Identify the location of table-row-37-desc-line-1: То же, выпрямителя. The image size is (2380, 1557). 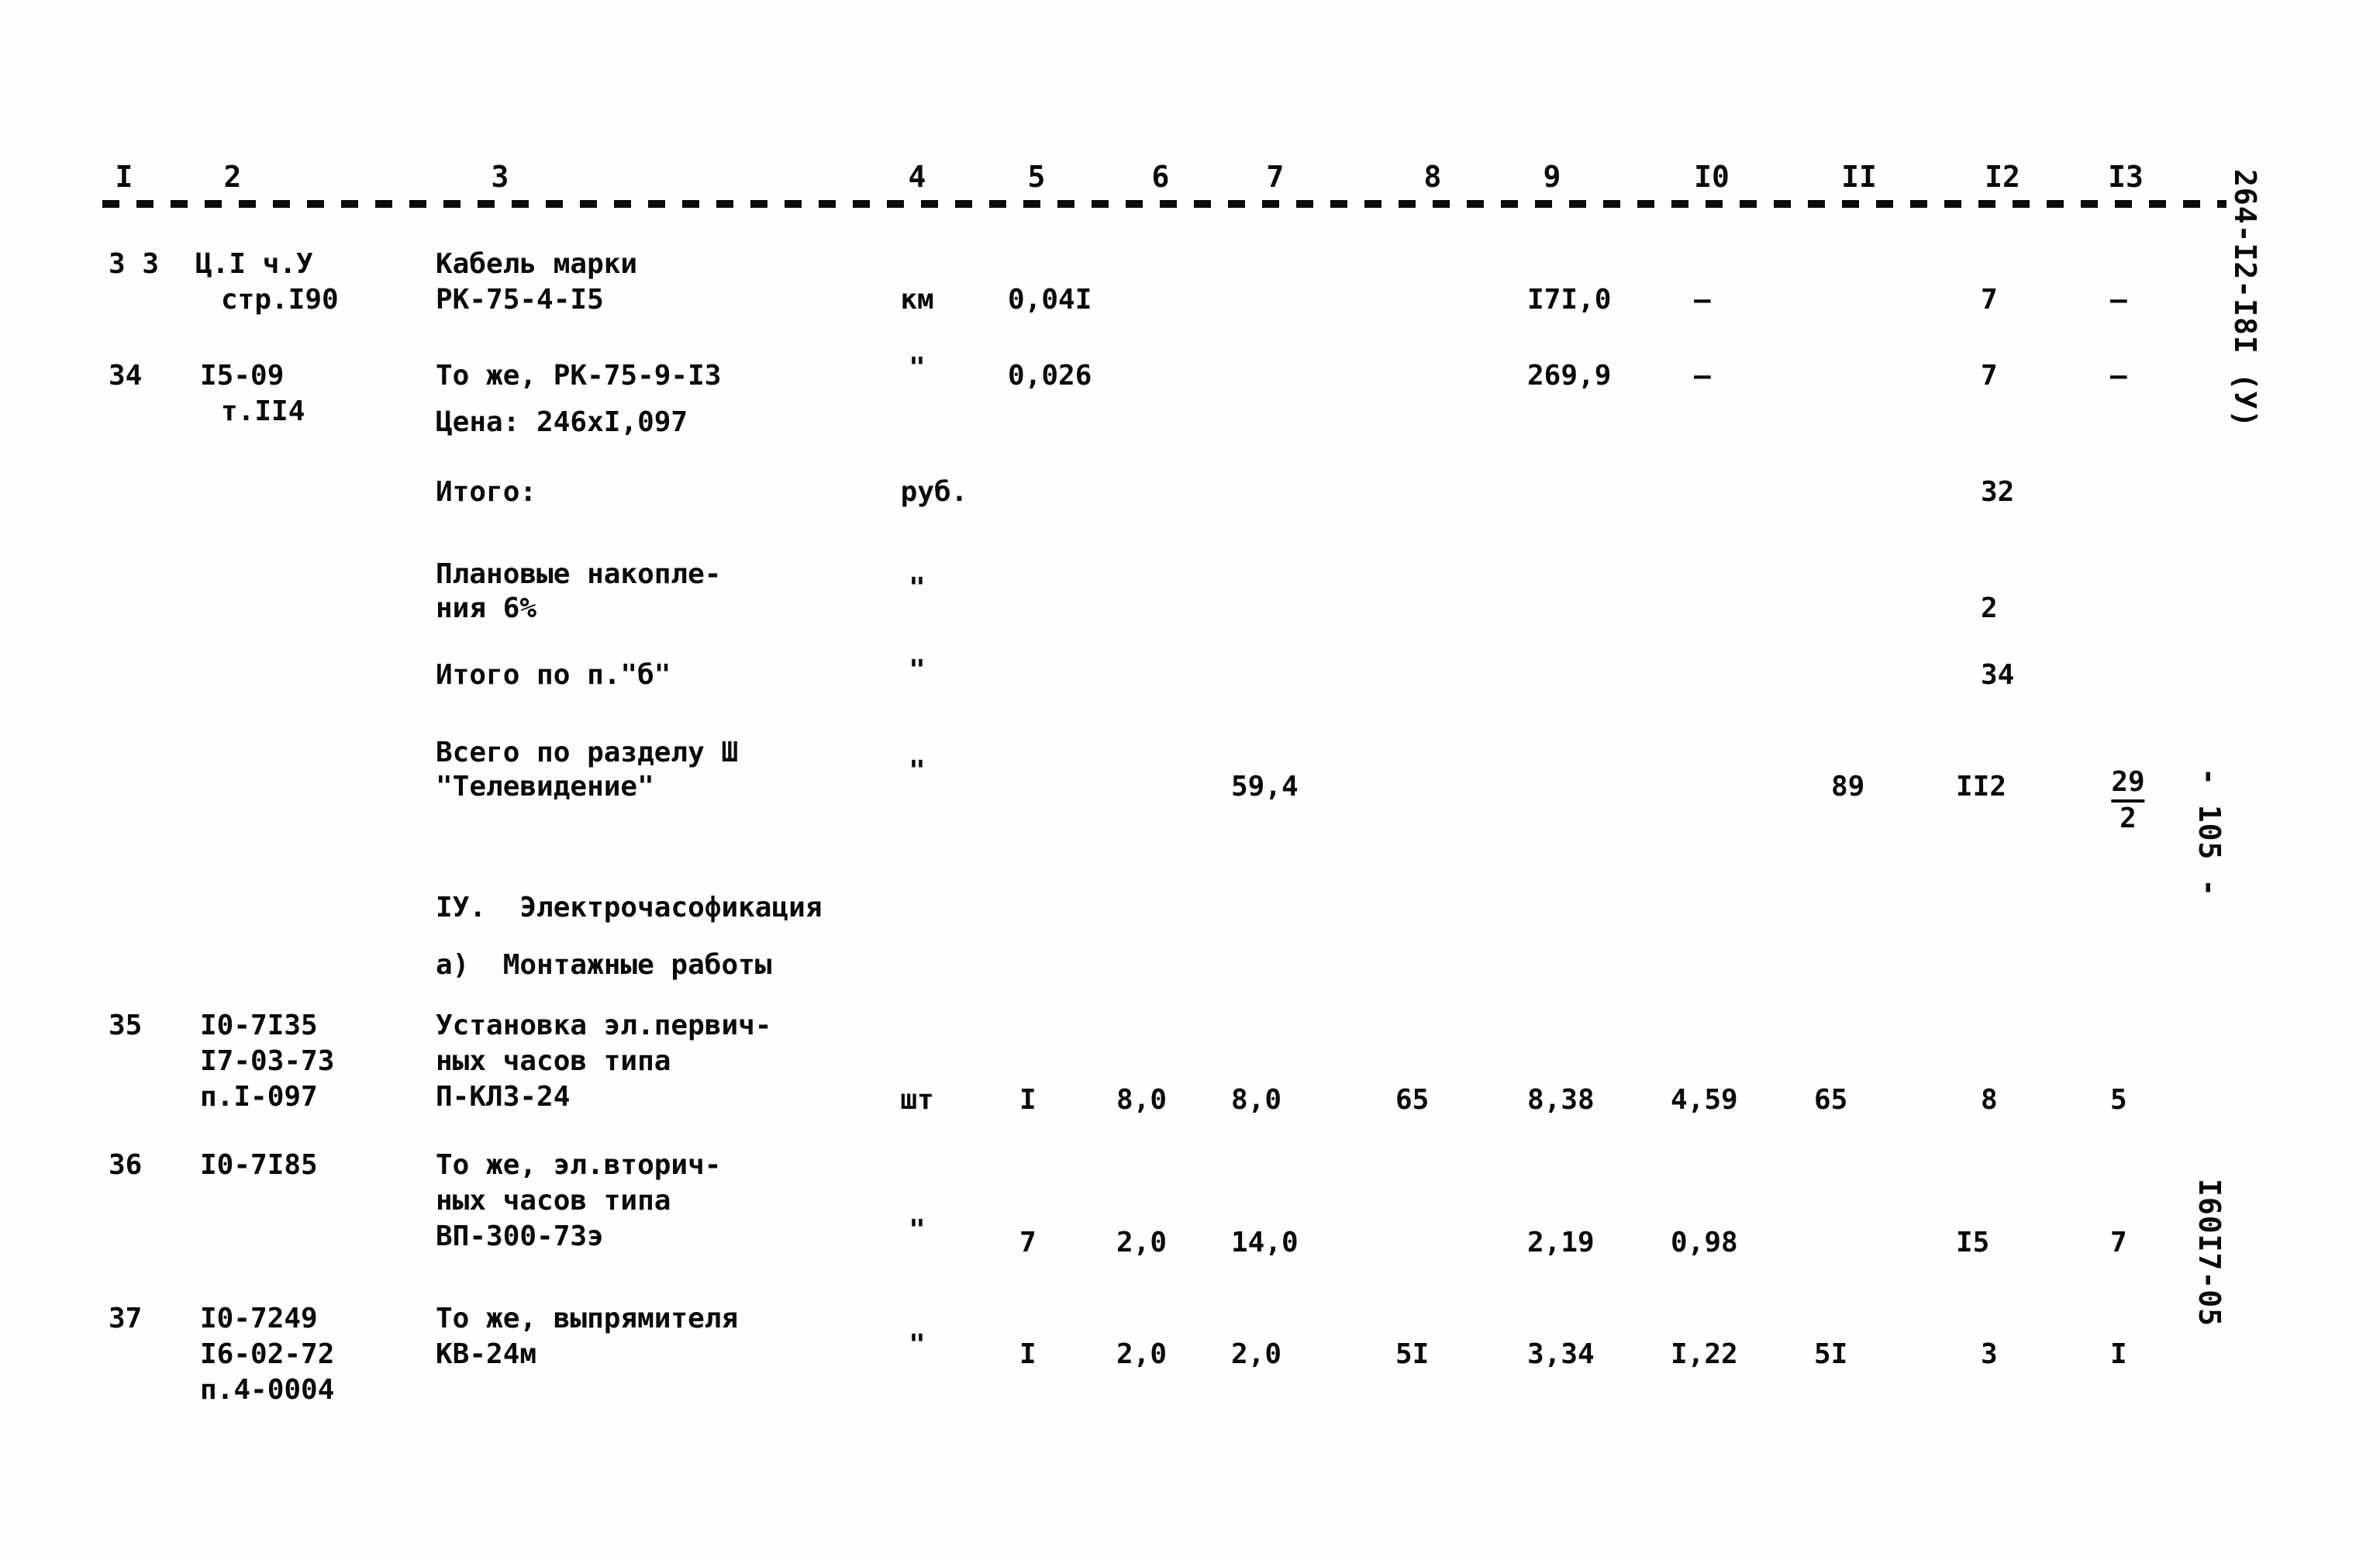
(587, 1318).